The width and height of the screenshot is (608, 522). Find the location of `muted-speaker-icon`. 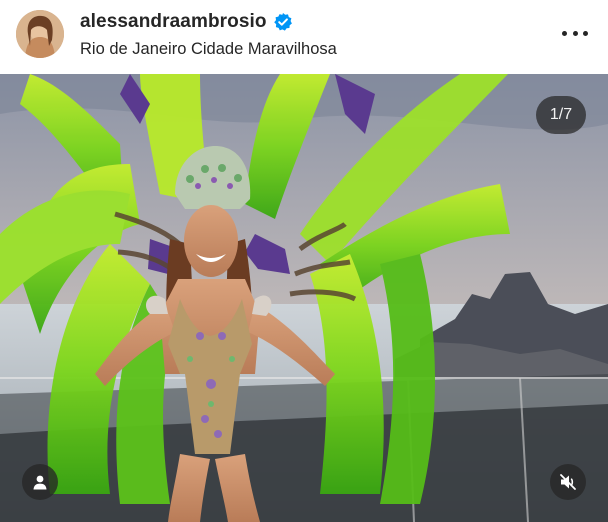

muted-speaker-icon is located at coordinates (568, 482).